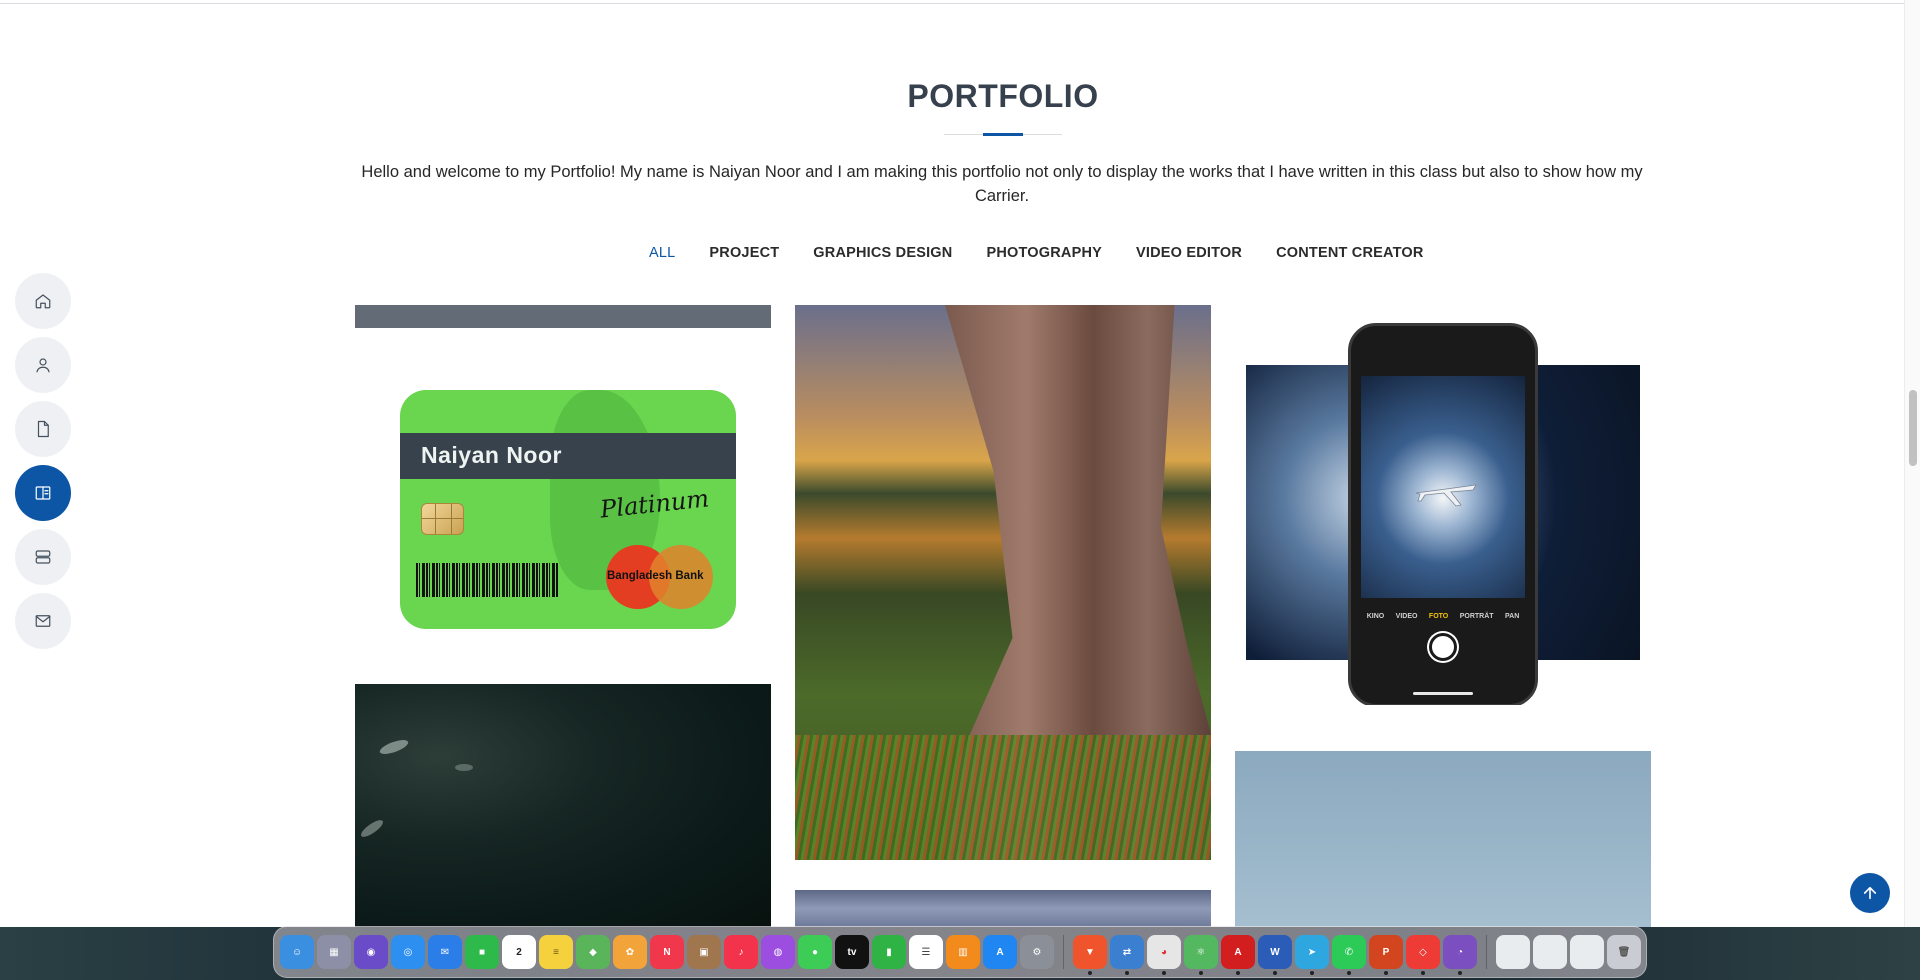  I want to click on phone-screen, so click(1443, 487).